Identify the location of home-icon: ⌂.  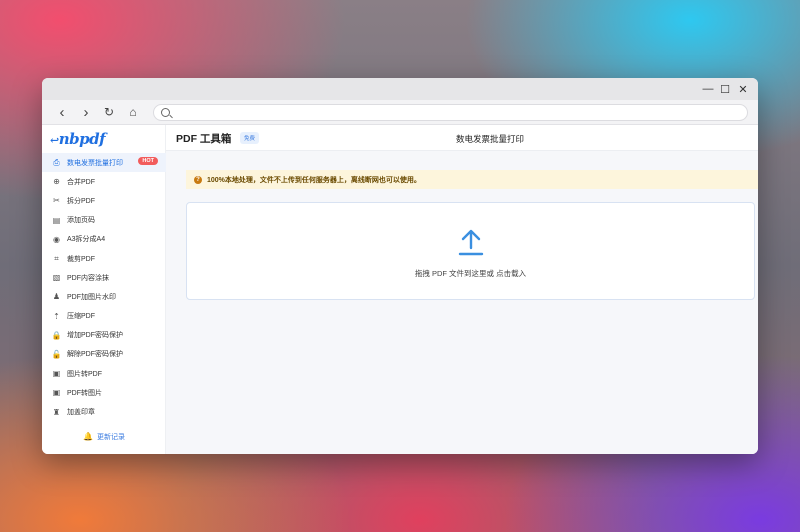
(133, 112).